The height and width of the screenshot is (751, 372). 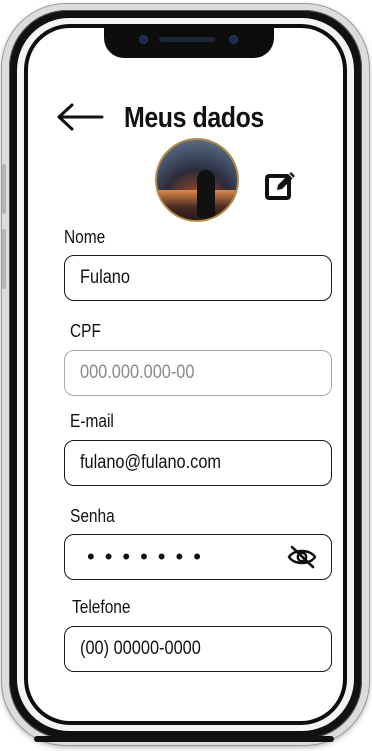 What do you see at coordinates (143, 39) in the screenshot?
I see `camera-icon` at bounding box center [143, 39].